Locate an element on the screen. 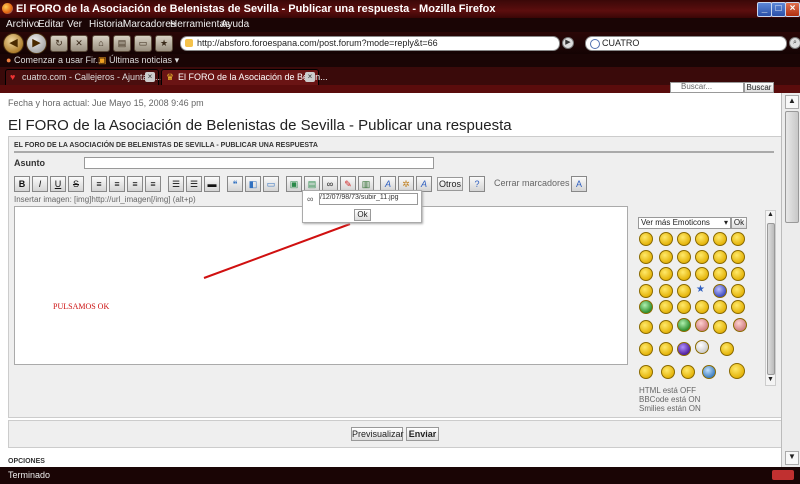  send-button: Enviar is located at coordinates (422, 434).